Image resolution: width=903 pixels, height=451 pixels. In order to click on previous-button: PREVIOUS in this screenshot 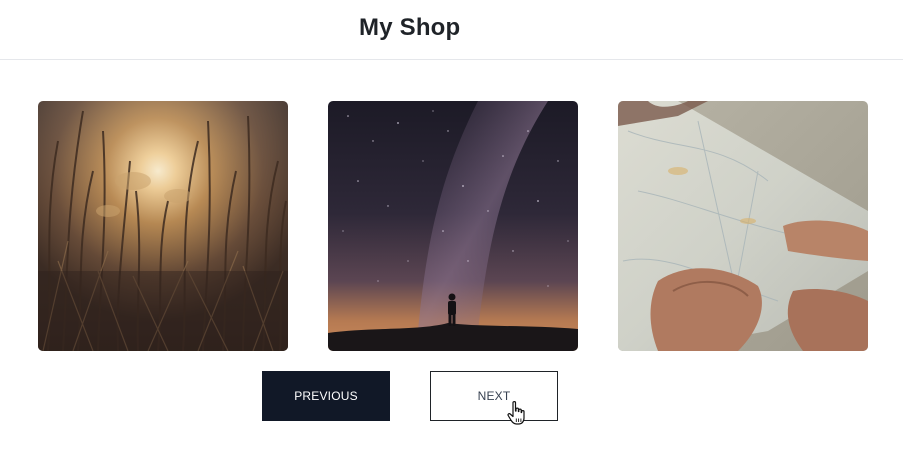, I will do `click(326, 396)`.